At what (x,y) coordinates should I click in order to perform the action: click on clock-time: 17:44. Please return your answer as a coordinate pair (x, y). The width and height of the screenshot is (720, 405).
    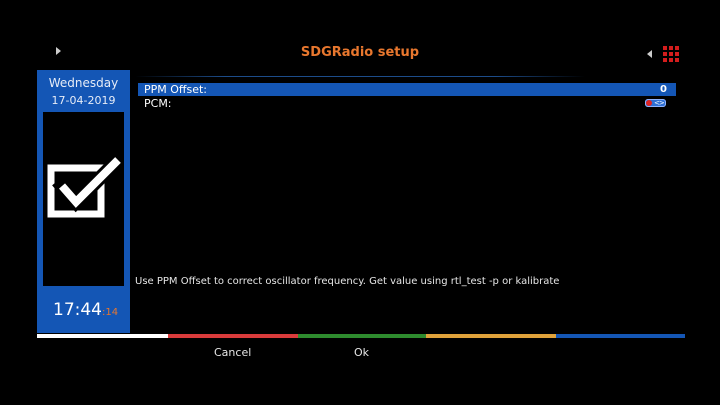
    Looking at the image, I should click on (77, 310).